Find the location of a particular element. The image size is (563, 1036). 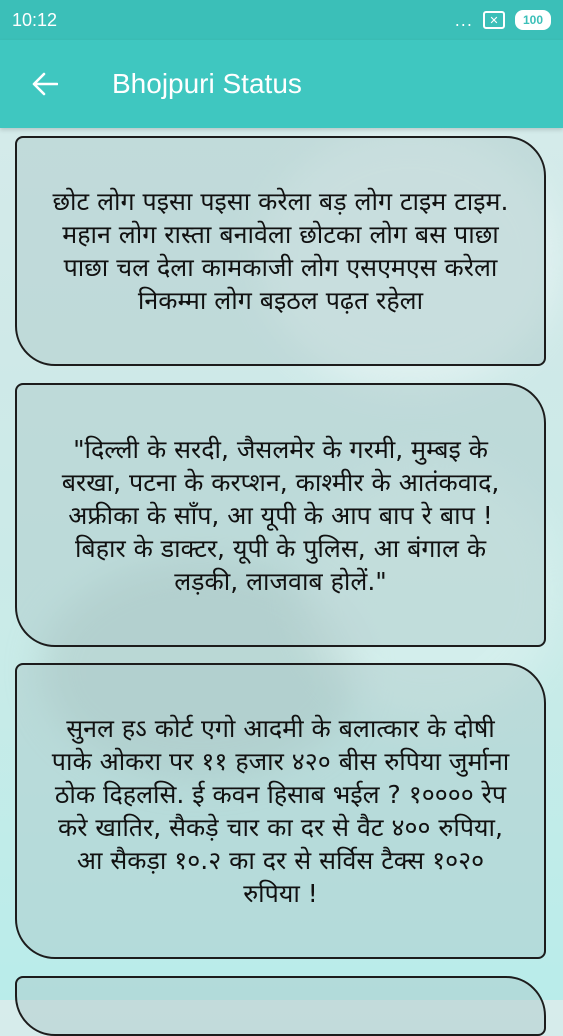

app-bar: Bhojpuri Status is located at coordinates (281, 84).